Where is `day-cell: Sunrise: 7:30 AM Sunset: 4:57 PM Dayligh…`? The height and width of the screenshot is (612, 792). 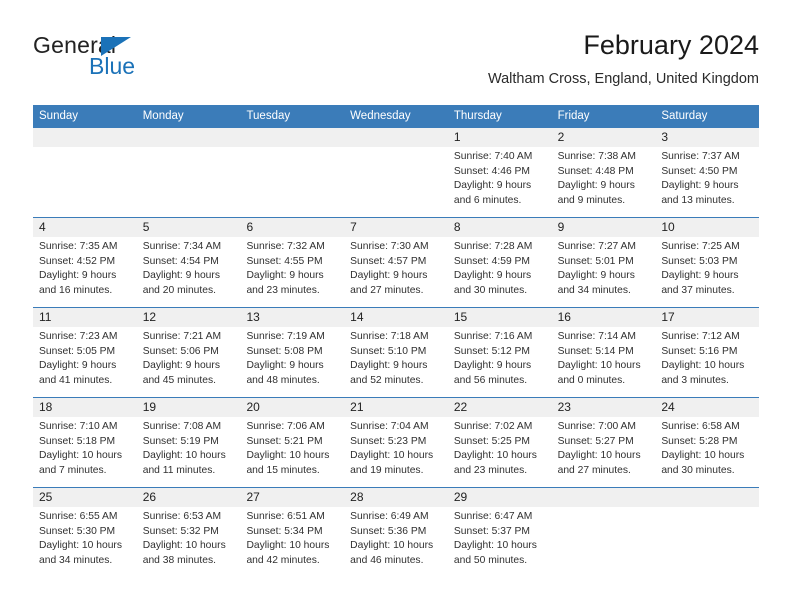 day-cell: Sunrise: 7:30 AM Sunset: 4:57 PM Dayligh… is located at coordinates (396, 272).